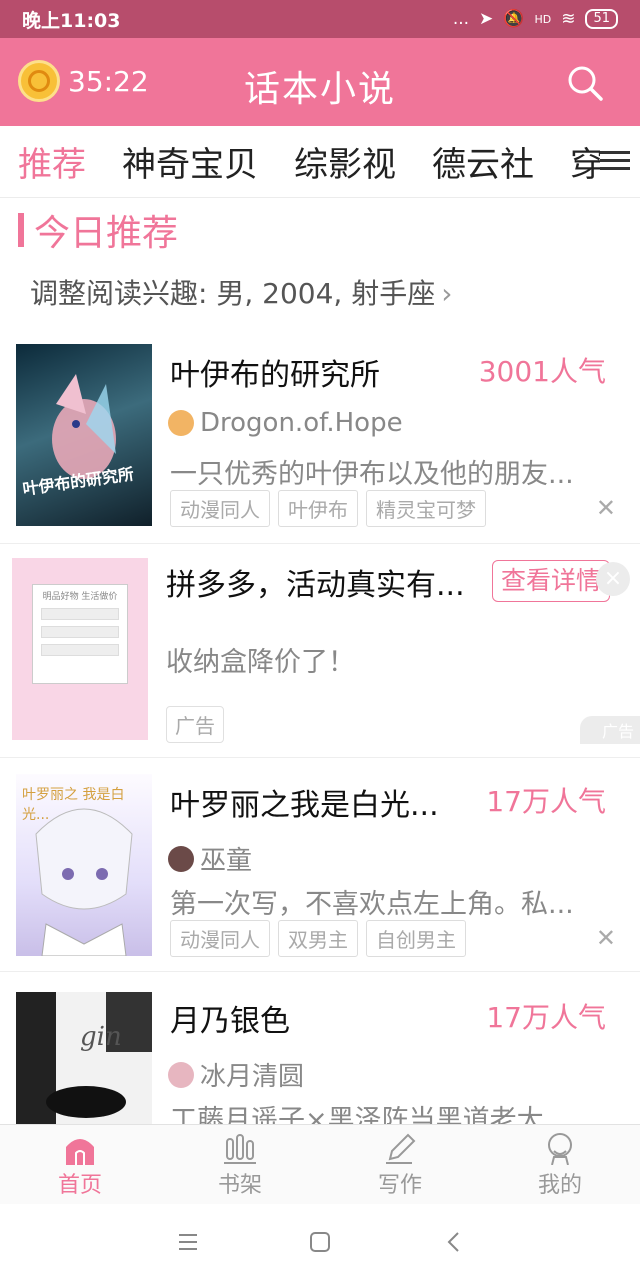 The image size is (640, 1280). Describe the element at coordinates (615, 161) in the screenshot. I see `tab-menu-icon` at that location.